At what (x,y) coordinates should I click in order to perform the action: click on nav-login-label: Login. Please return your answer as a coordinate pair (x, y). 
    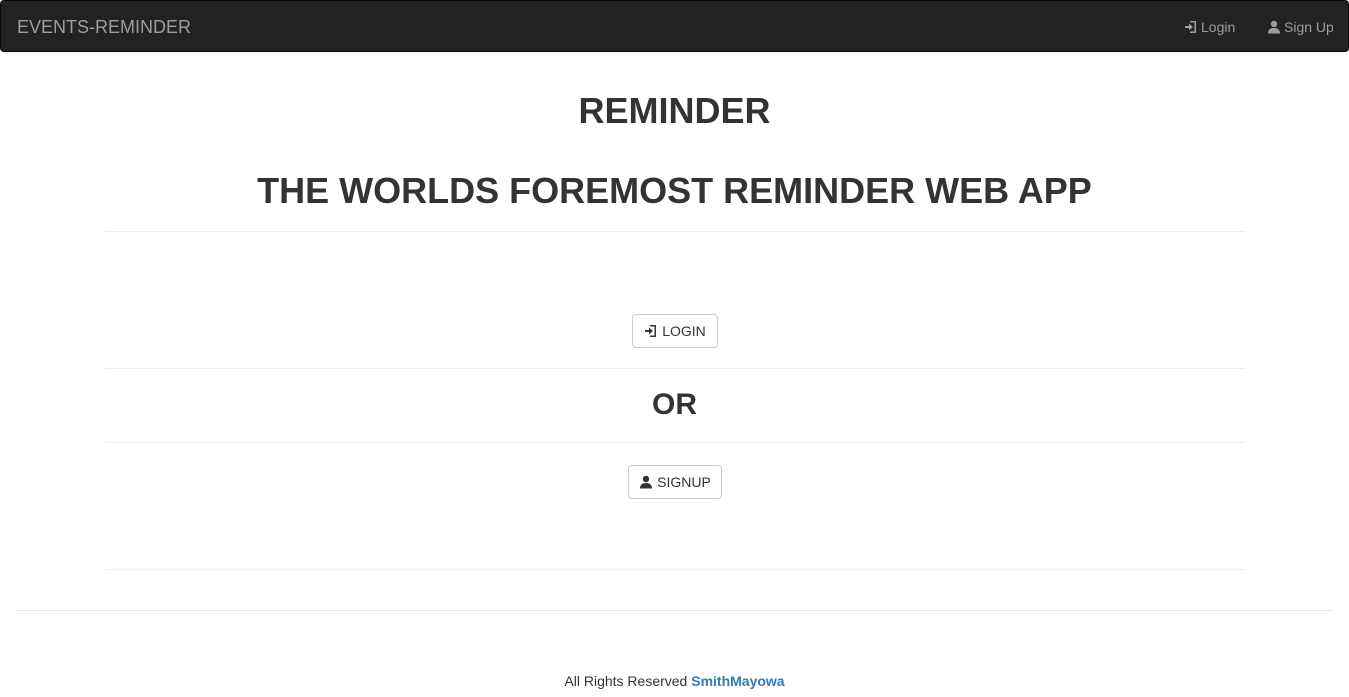
    Looking at the image, I should click on (1218, 27).